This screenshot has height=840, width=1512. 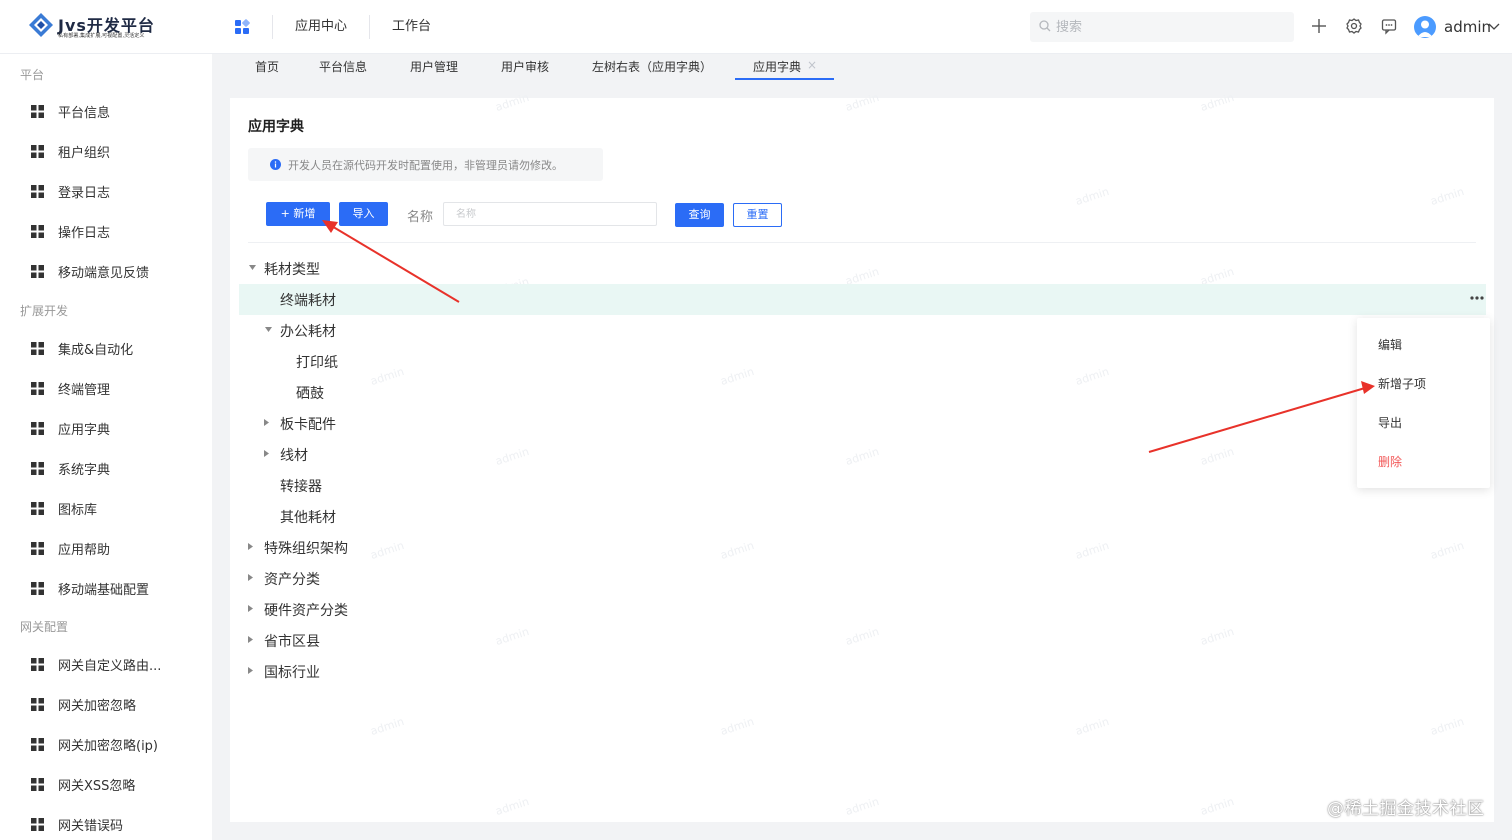 I want to click on message-icon, so click(x=1389, y=26).